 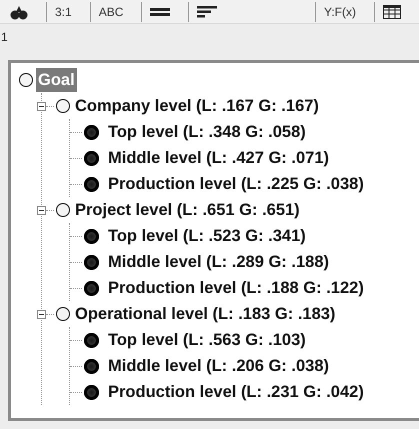 What do you see at coordinates (342, 12) in the screenshot?
I see `toolbar-tab: Y:F(x)` at bounding box center [342, 12].